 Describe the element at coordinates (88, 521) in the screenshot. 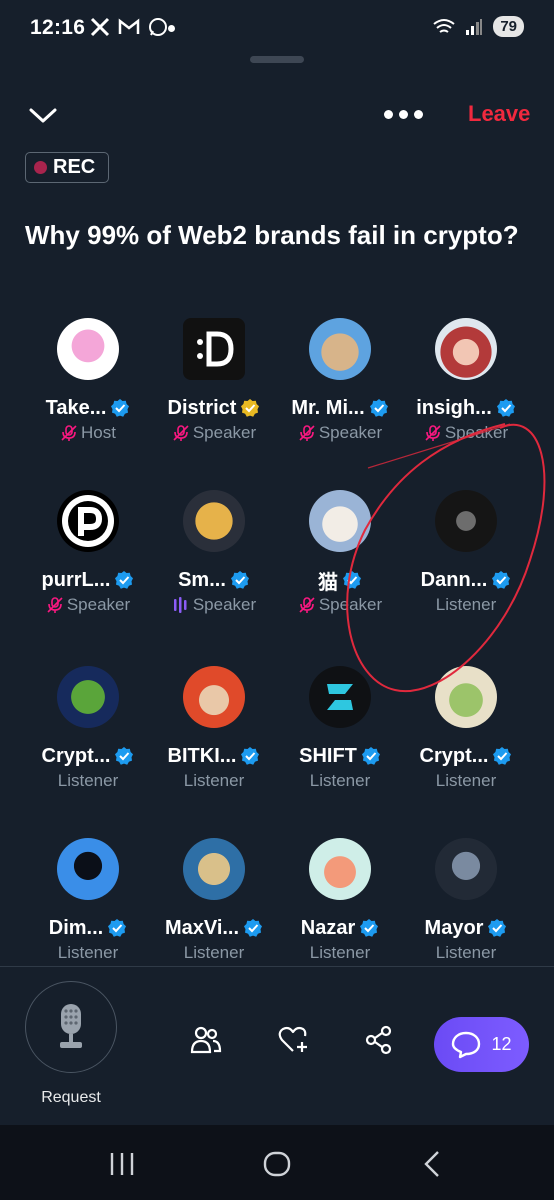

I see `purr-logo-avatar` at that location.